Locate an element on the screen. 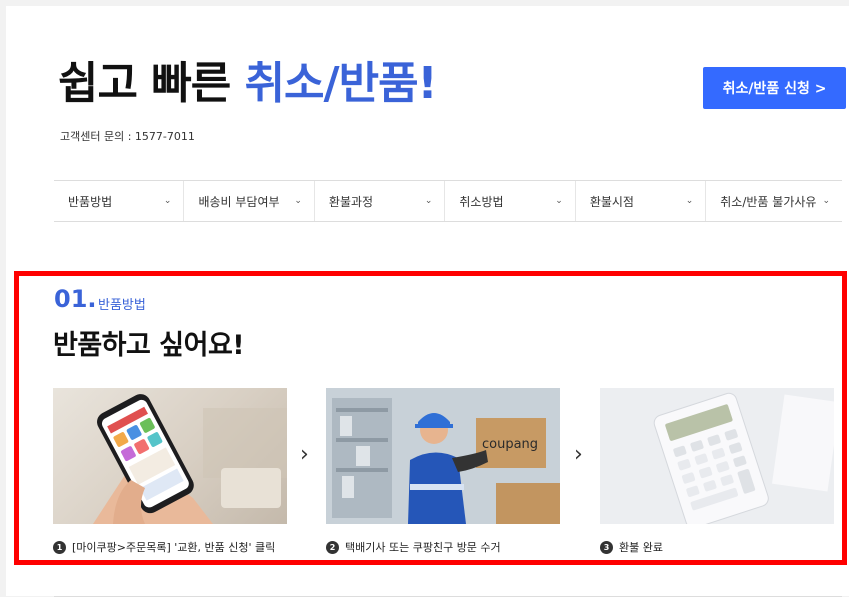  step-1-phone-image is located at coordinates (170, 456).